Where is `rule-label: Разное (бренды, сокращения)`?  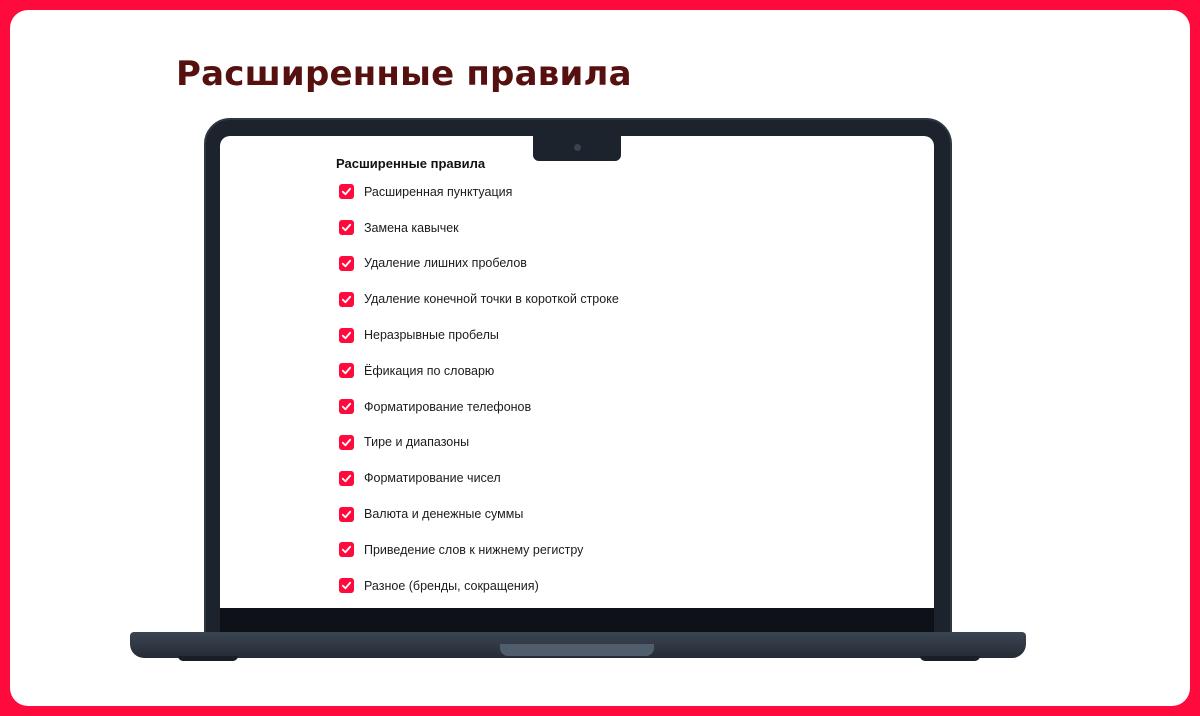 rule-label: Разное (бренды, сокращения) is located at coordinates (451, 585).